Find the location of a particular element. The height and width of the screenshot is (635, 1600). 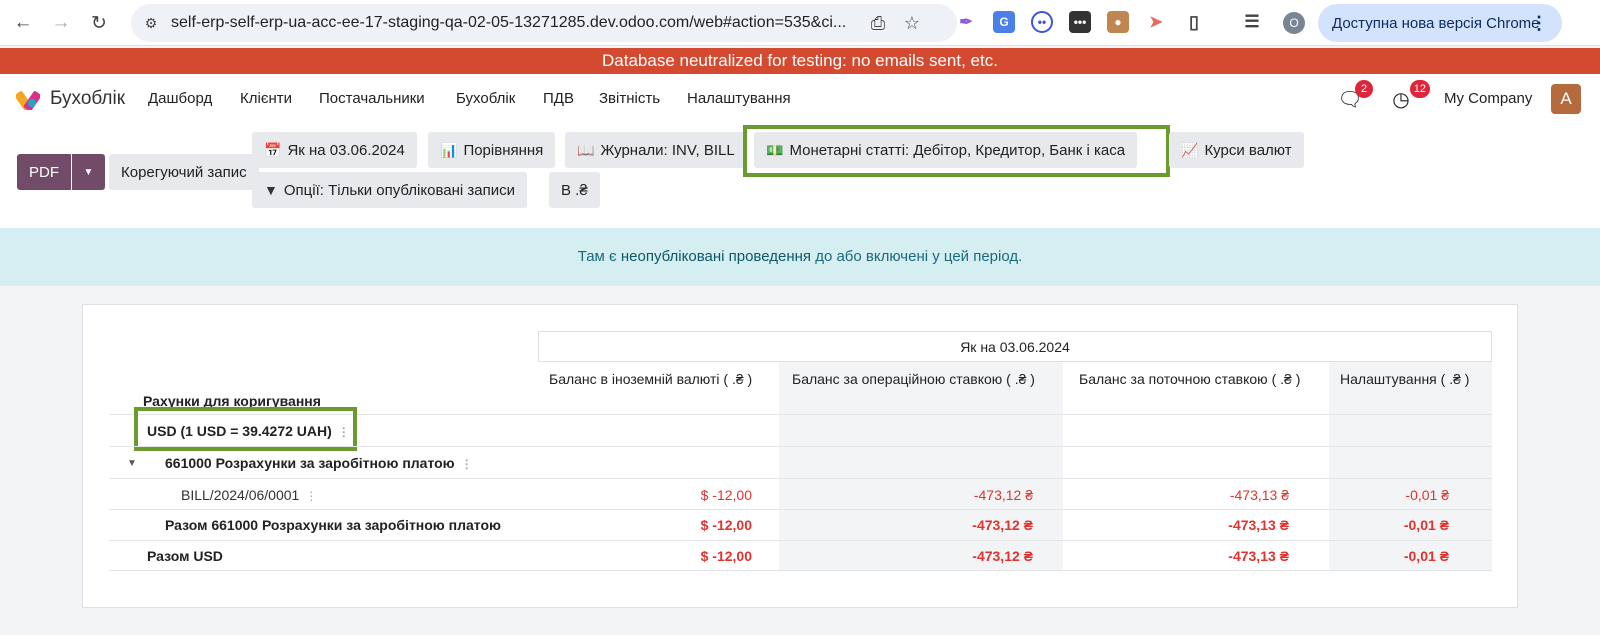

comparison-filter-button: 📊 Порівняння is located at coordinates (492, 150).